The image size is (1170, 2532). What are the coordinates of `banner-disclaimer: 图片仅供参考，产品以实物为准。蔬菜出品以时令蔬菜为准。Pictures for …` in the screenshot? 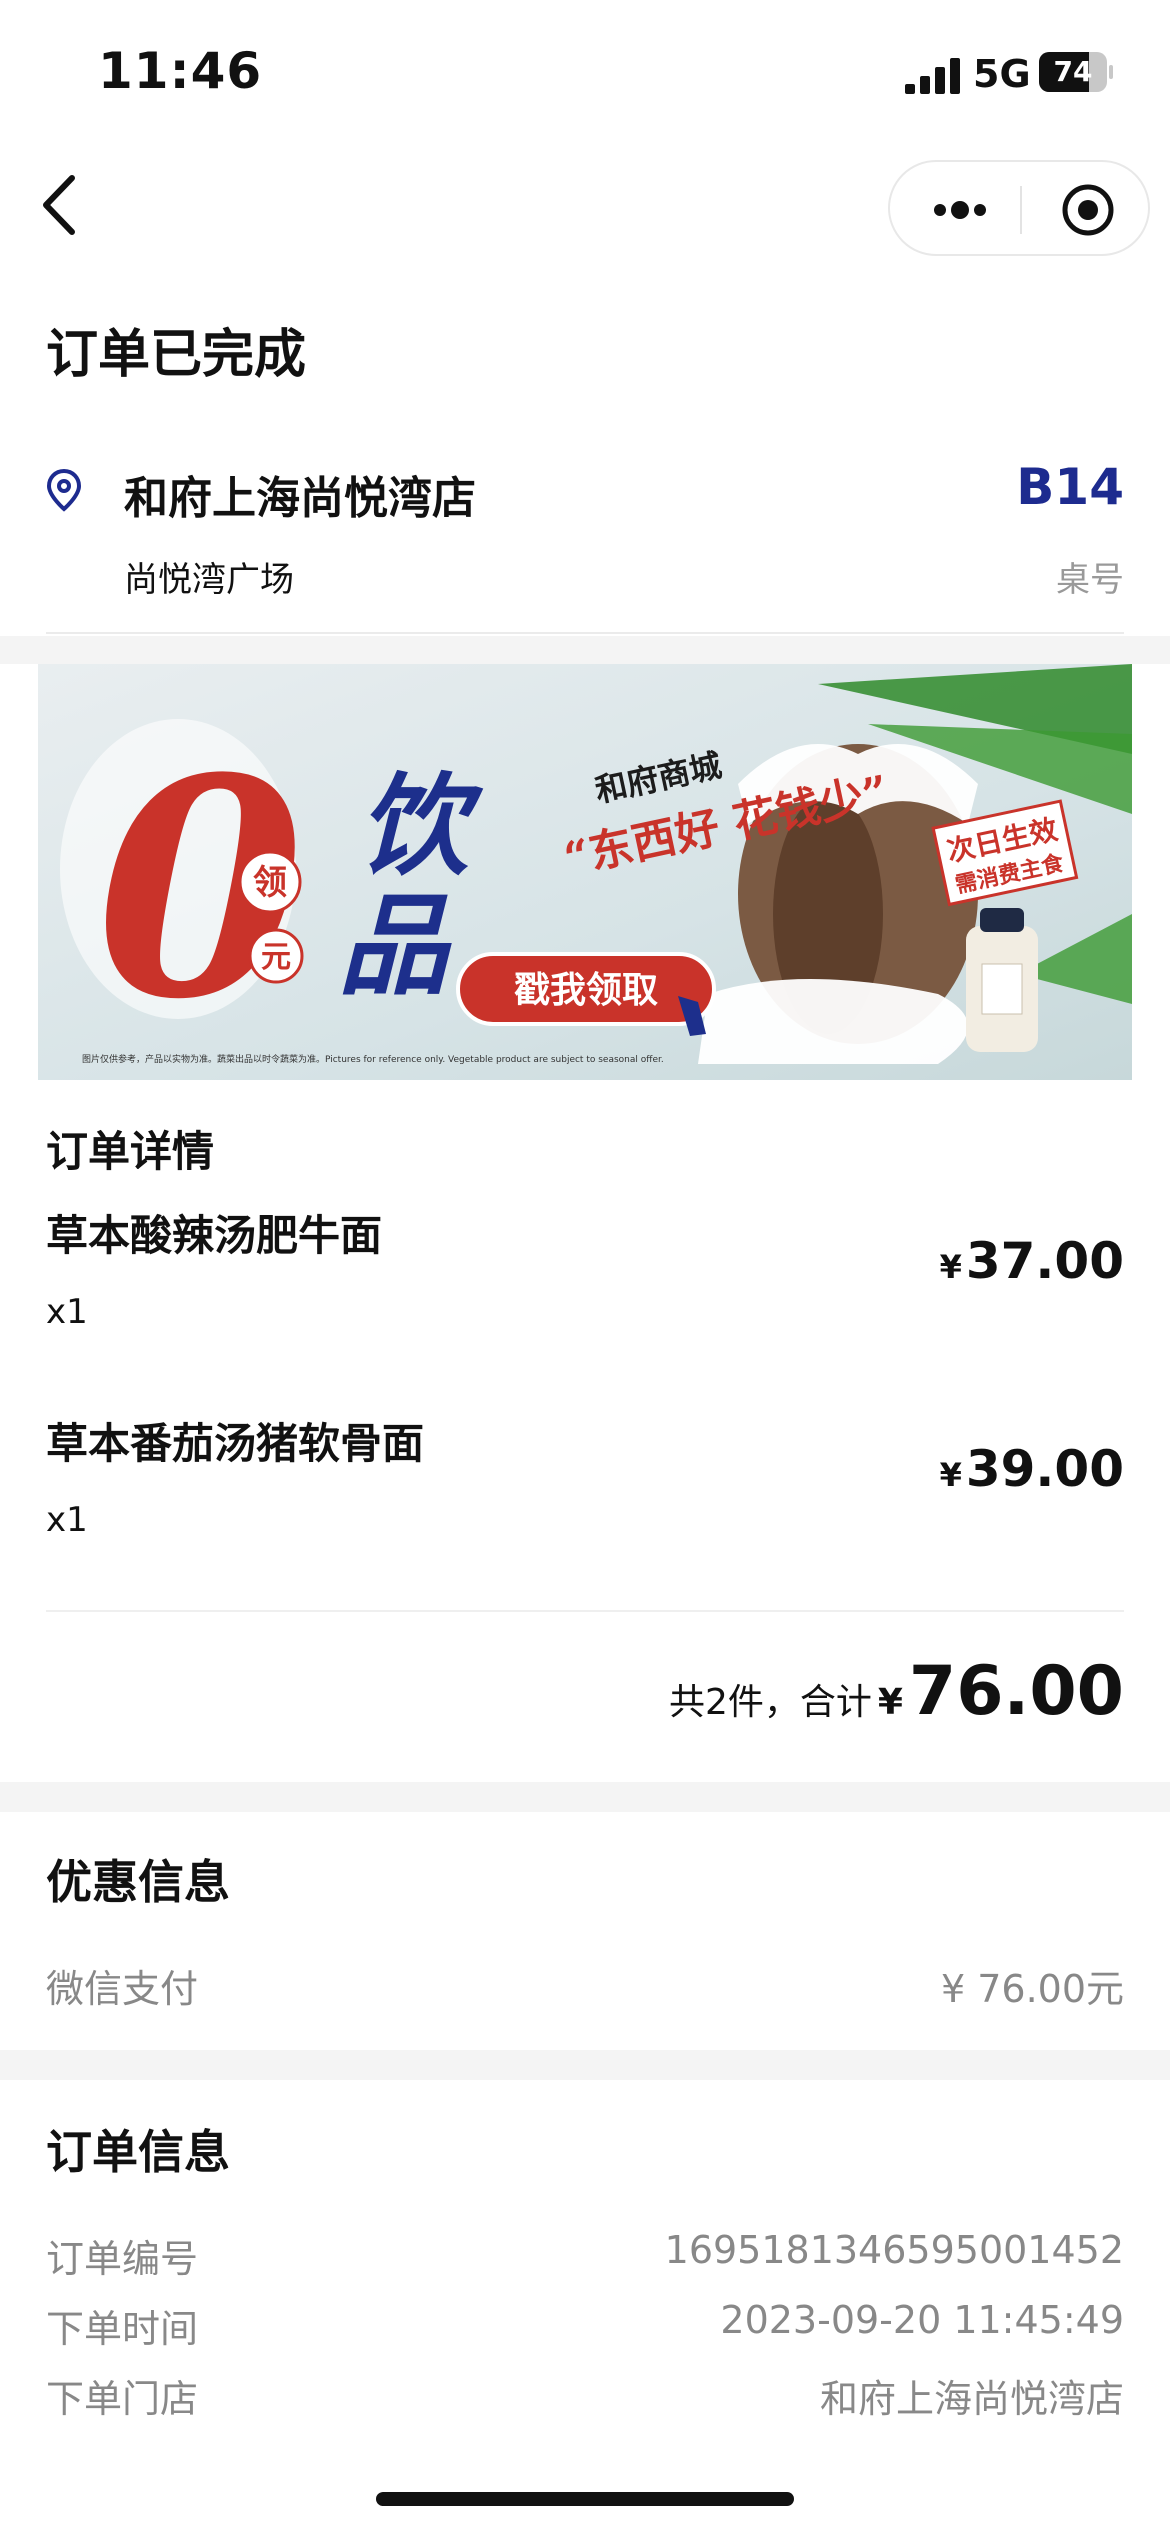 It's located at (373, 1059).